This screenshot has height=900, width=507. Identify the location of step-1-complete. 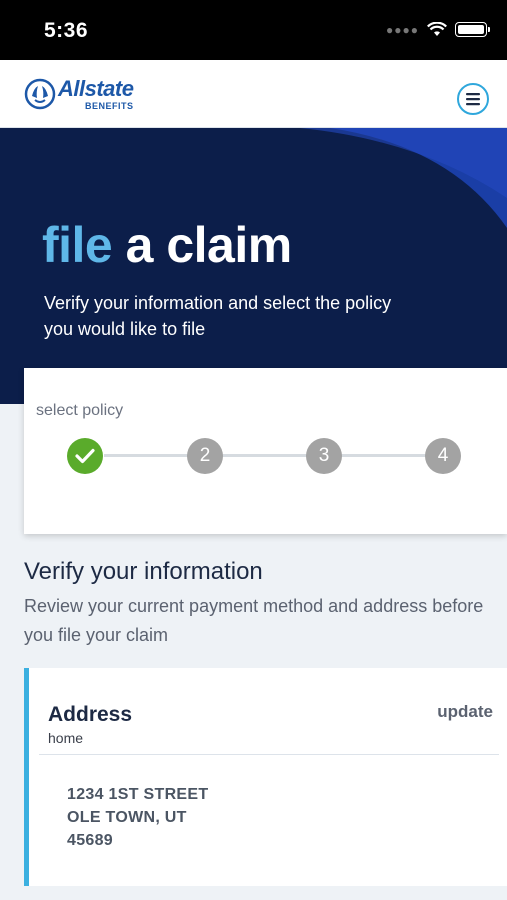
(85, 456).